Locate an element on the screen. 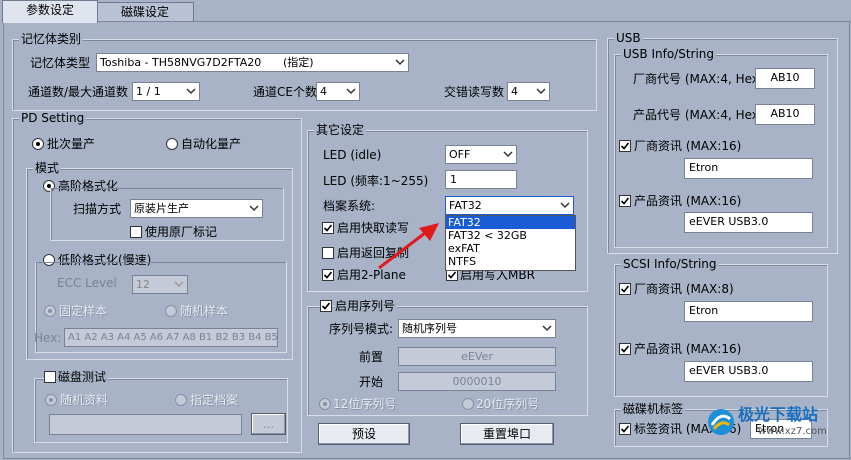 This screenshot has width=851, height=460. auto-production-radio is located at coordinates (172, 144).